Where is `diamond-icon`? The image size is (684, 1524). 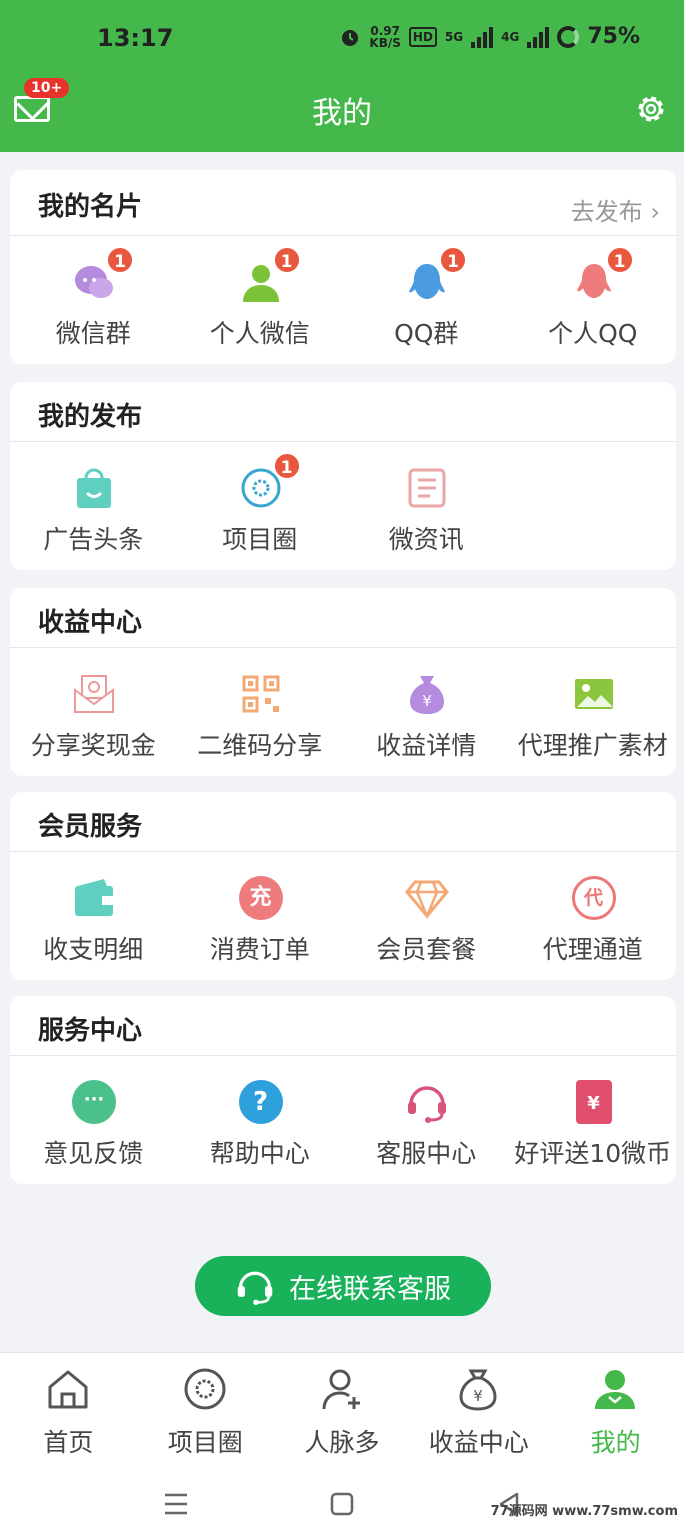 diamond-icon is located at coordinates (427, 900).